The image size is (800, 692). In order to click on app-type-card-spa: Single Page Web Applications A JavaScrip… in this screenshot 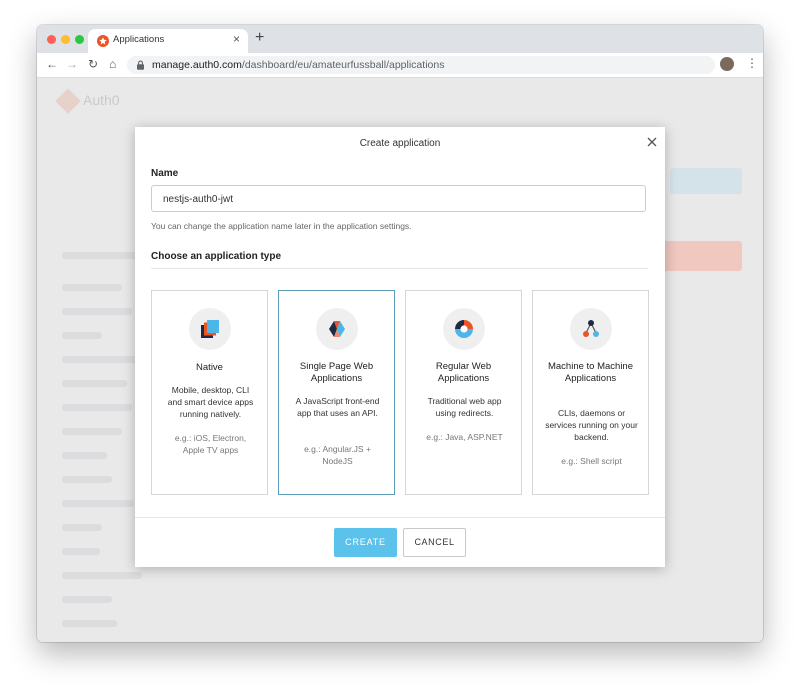, I will do `click(336, 392)`.